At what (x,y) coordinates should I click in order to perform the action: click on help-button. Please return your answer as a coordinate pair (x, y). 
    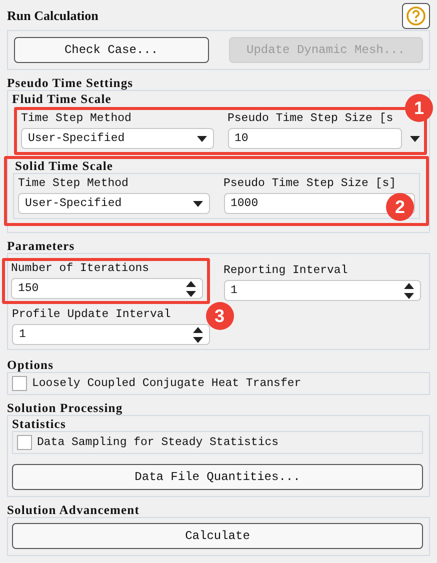
    Looking at the image, I should click on (416, 16).